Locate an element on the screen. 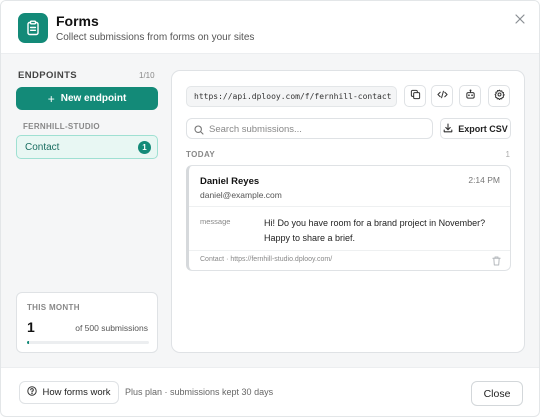 This screenshot has height=417, width=540. bot-icon is located at coordinates (470, 96).